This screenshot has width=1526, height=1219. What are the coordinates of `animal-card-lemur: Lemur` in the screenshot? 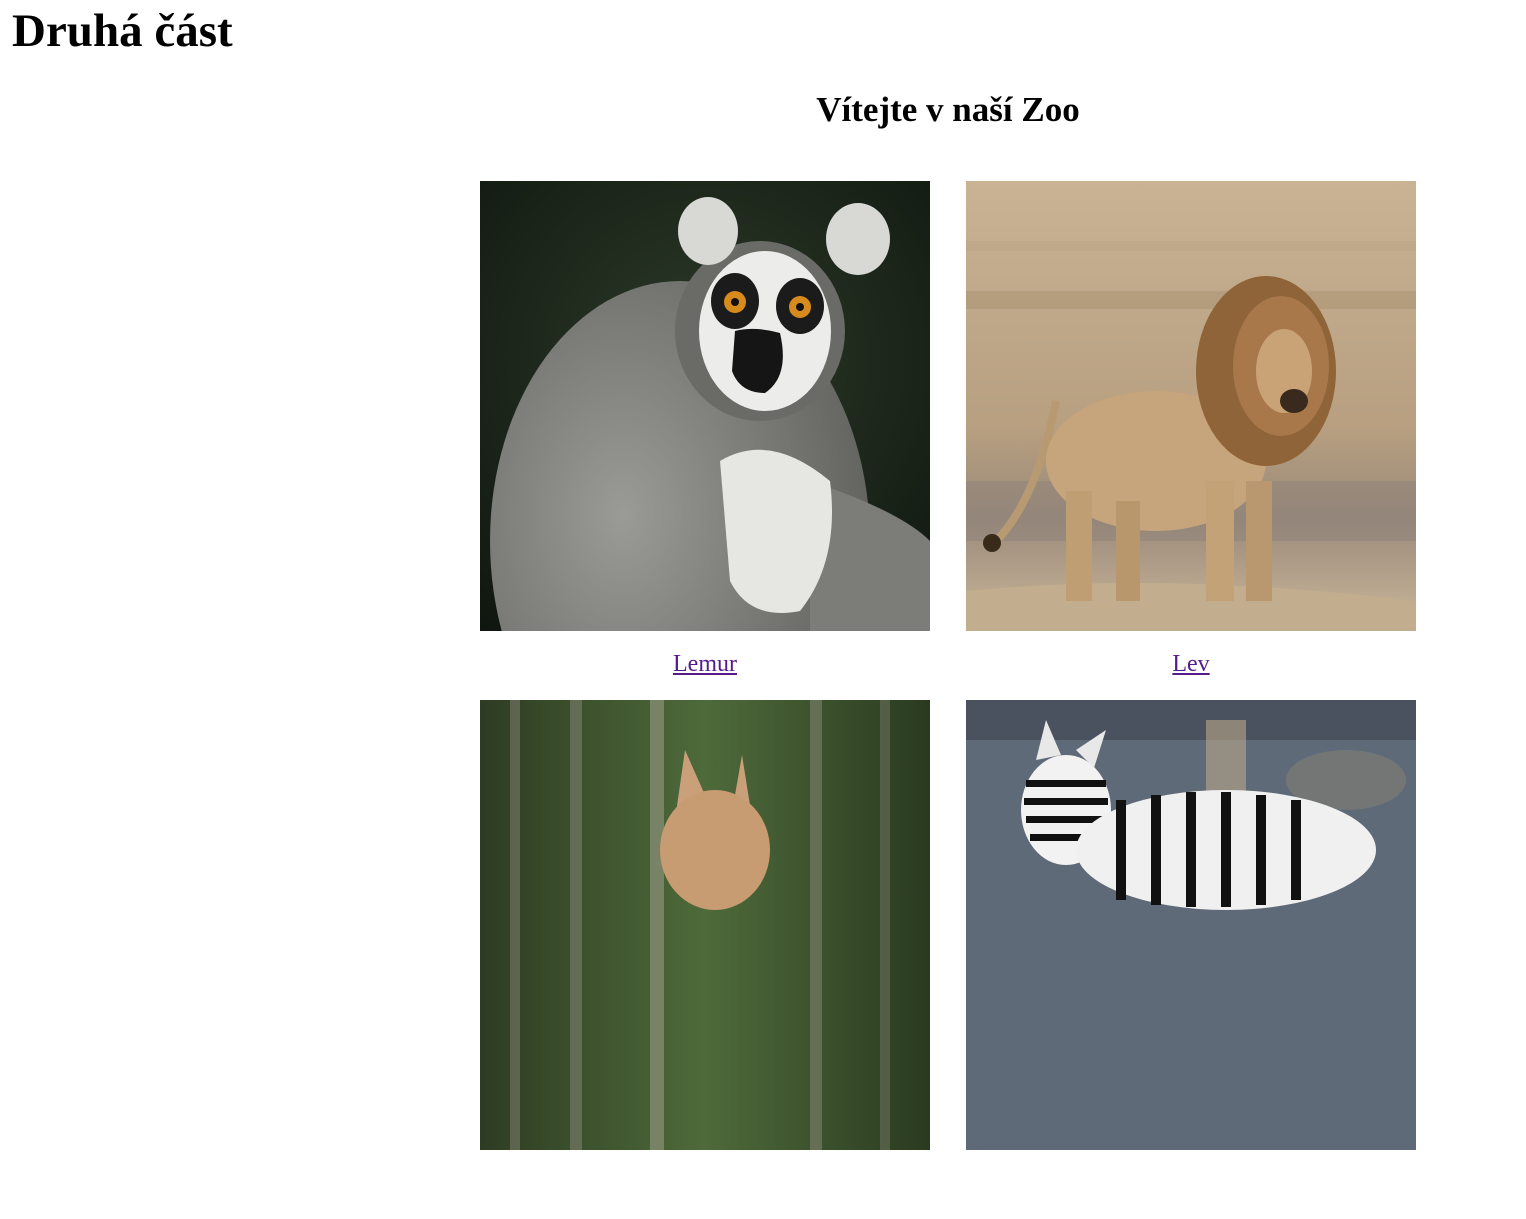 It's located at (705, 440).